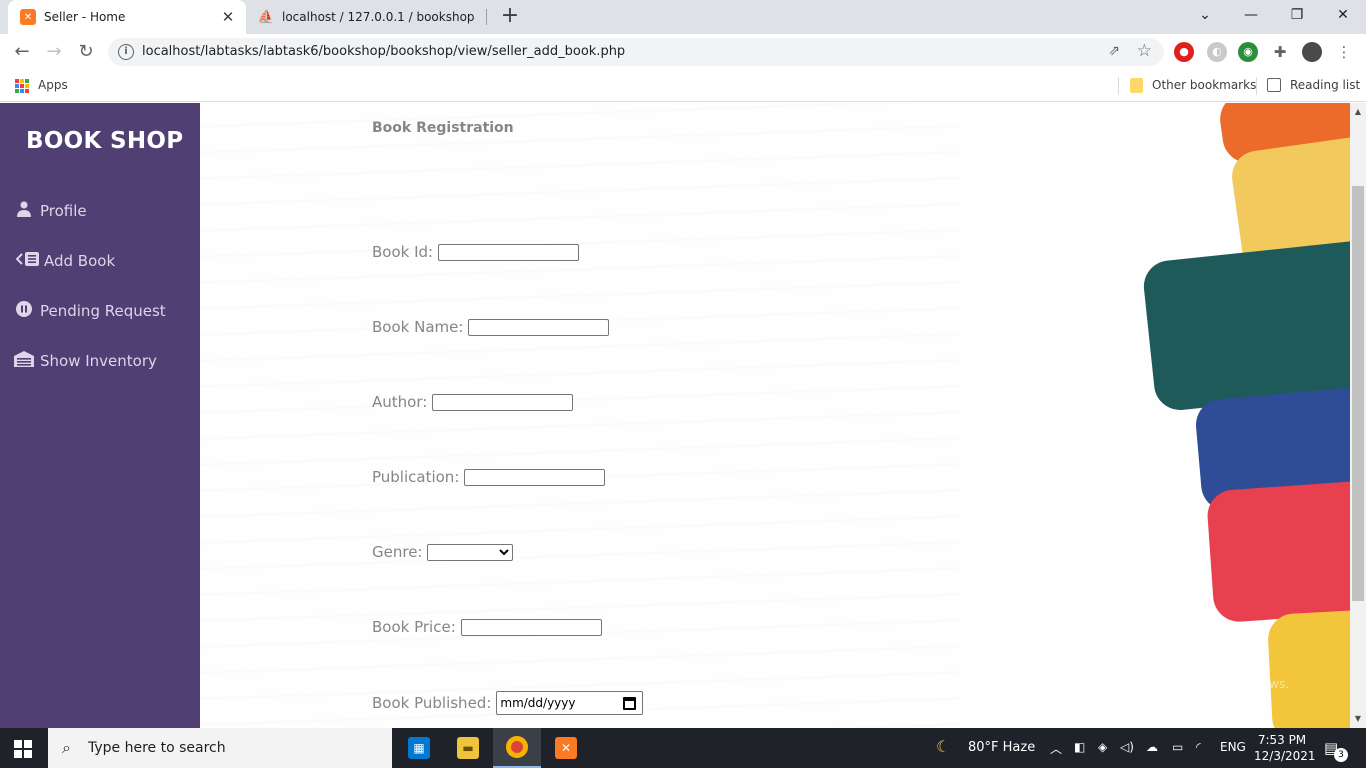 Image resolution: width=1366 pixels, height=768 pixels. Describe the element at coordinates (1233, 747) in the screenshot. I see `language-indicator: ENG` at that location.